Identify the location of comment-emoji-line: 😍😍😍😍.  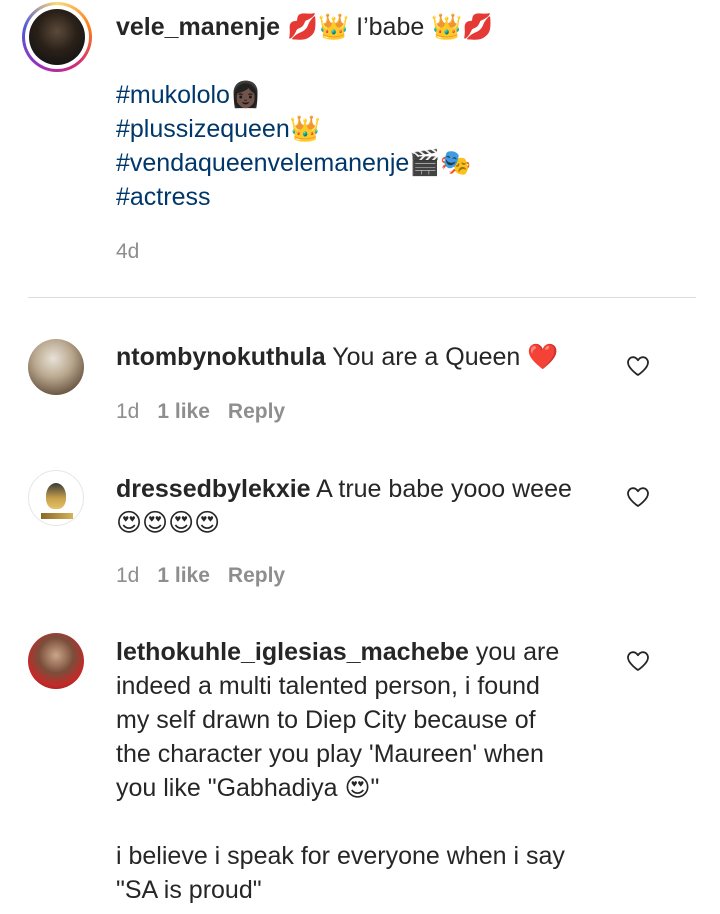
(168, 523).